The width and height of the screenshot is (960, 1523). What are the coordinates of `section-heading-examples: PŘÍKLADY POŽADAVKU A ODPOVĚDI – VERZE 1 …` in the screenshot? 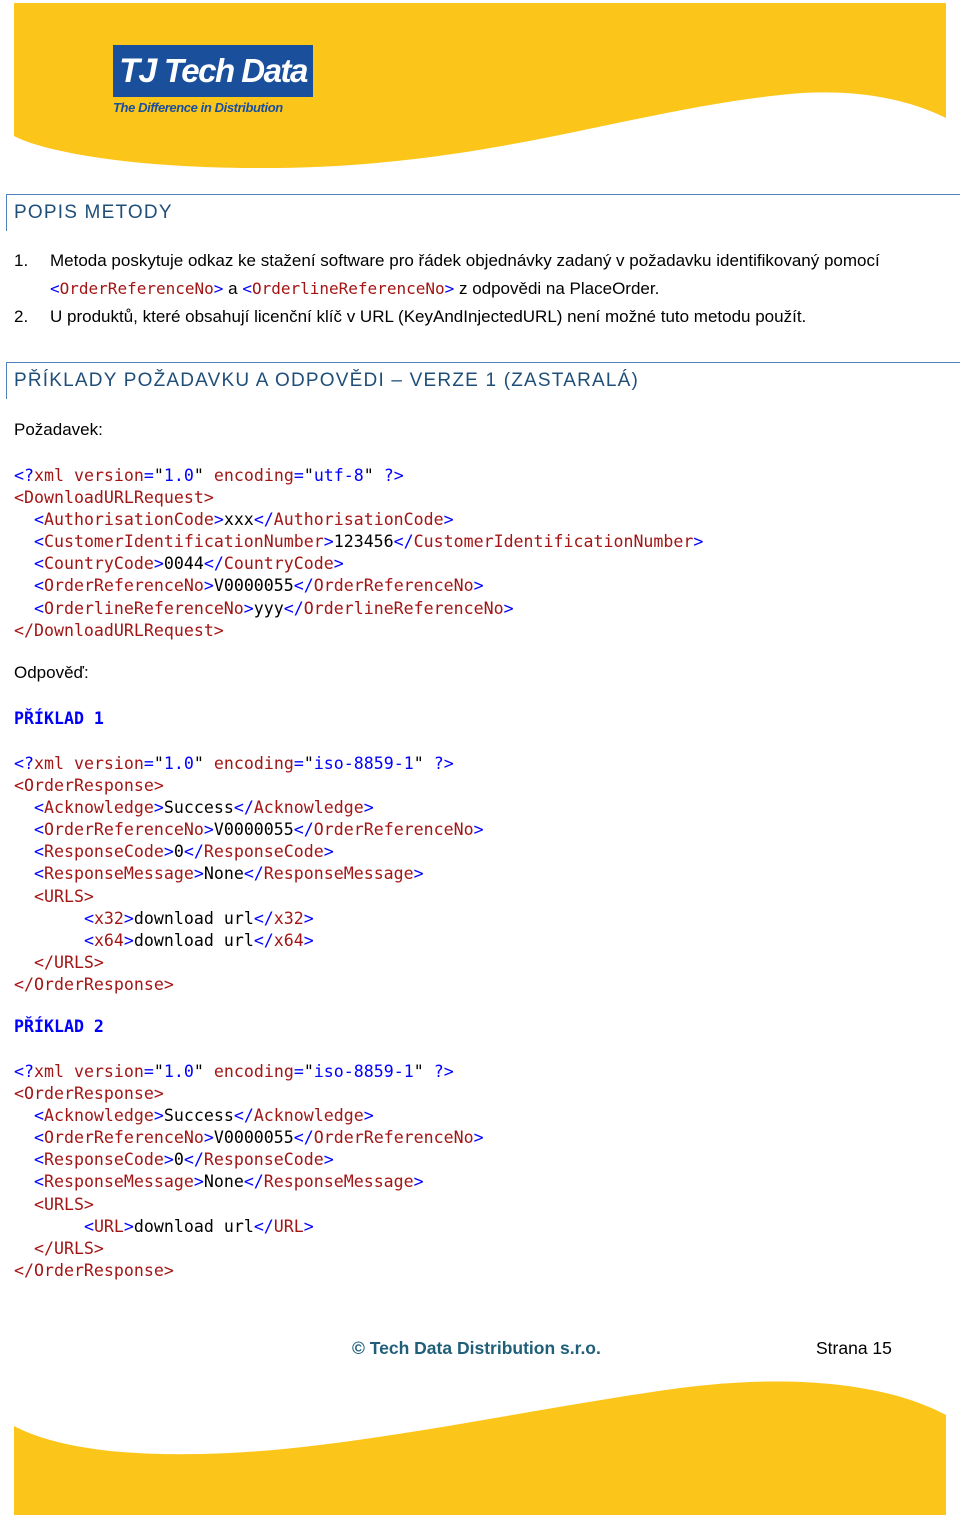 It's located at (483, 380).